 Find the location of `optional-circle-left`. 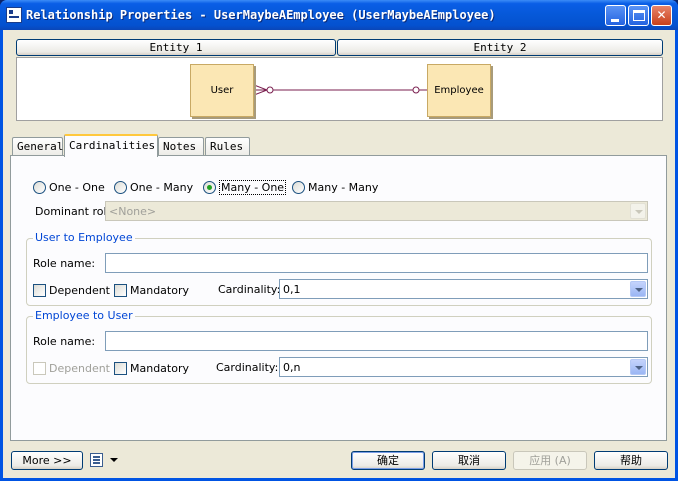

optional-circle-left is located at coordinates (270, 90).